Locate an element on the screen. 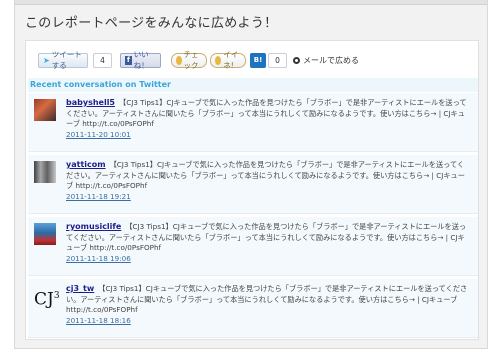  cj3-logo-avatar: CJ3 is located at coordinates (47, 297).